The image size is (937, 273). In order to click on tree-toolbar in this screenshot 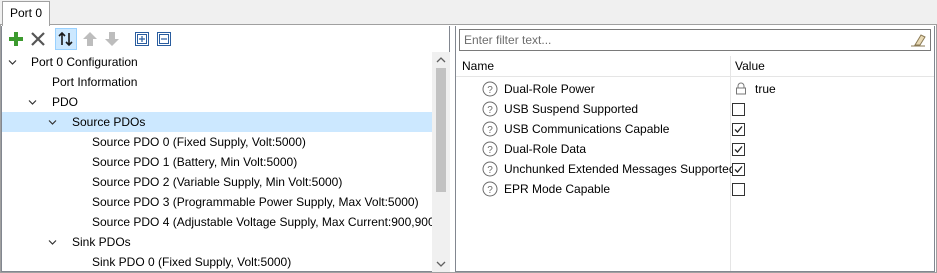, I will do `click(226, 39)`.